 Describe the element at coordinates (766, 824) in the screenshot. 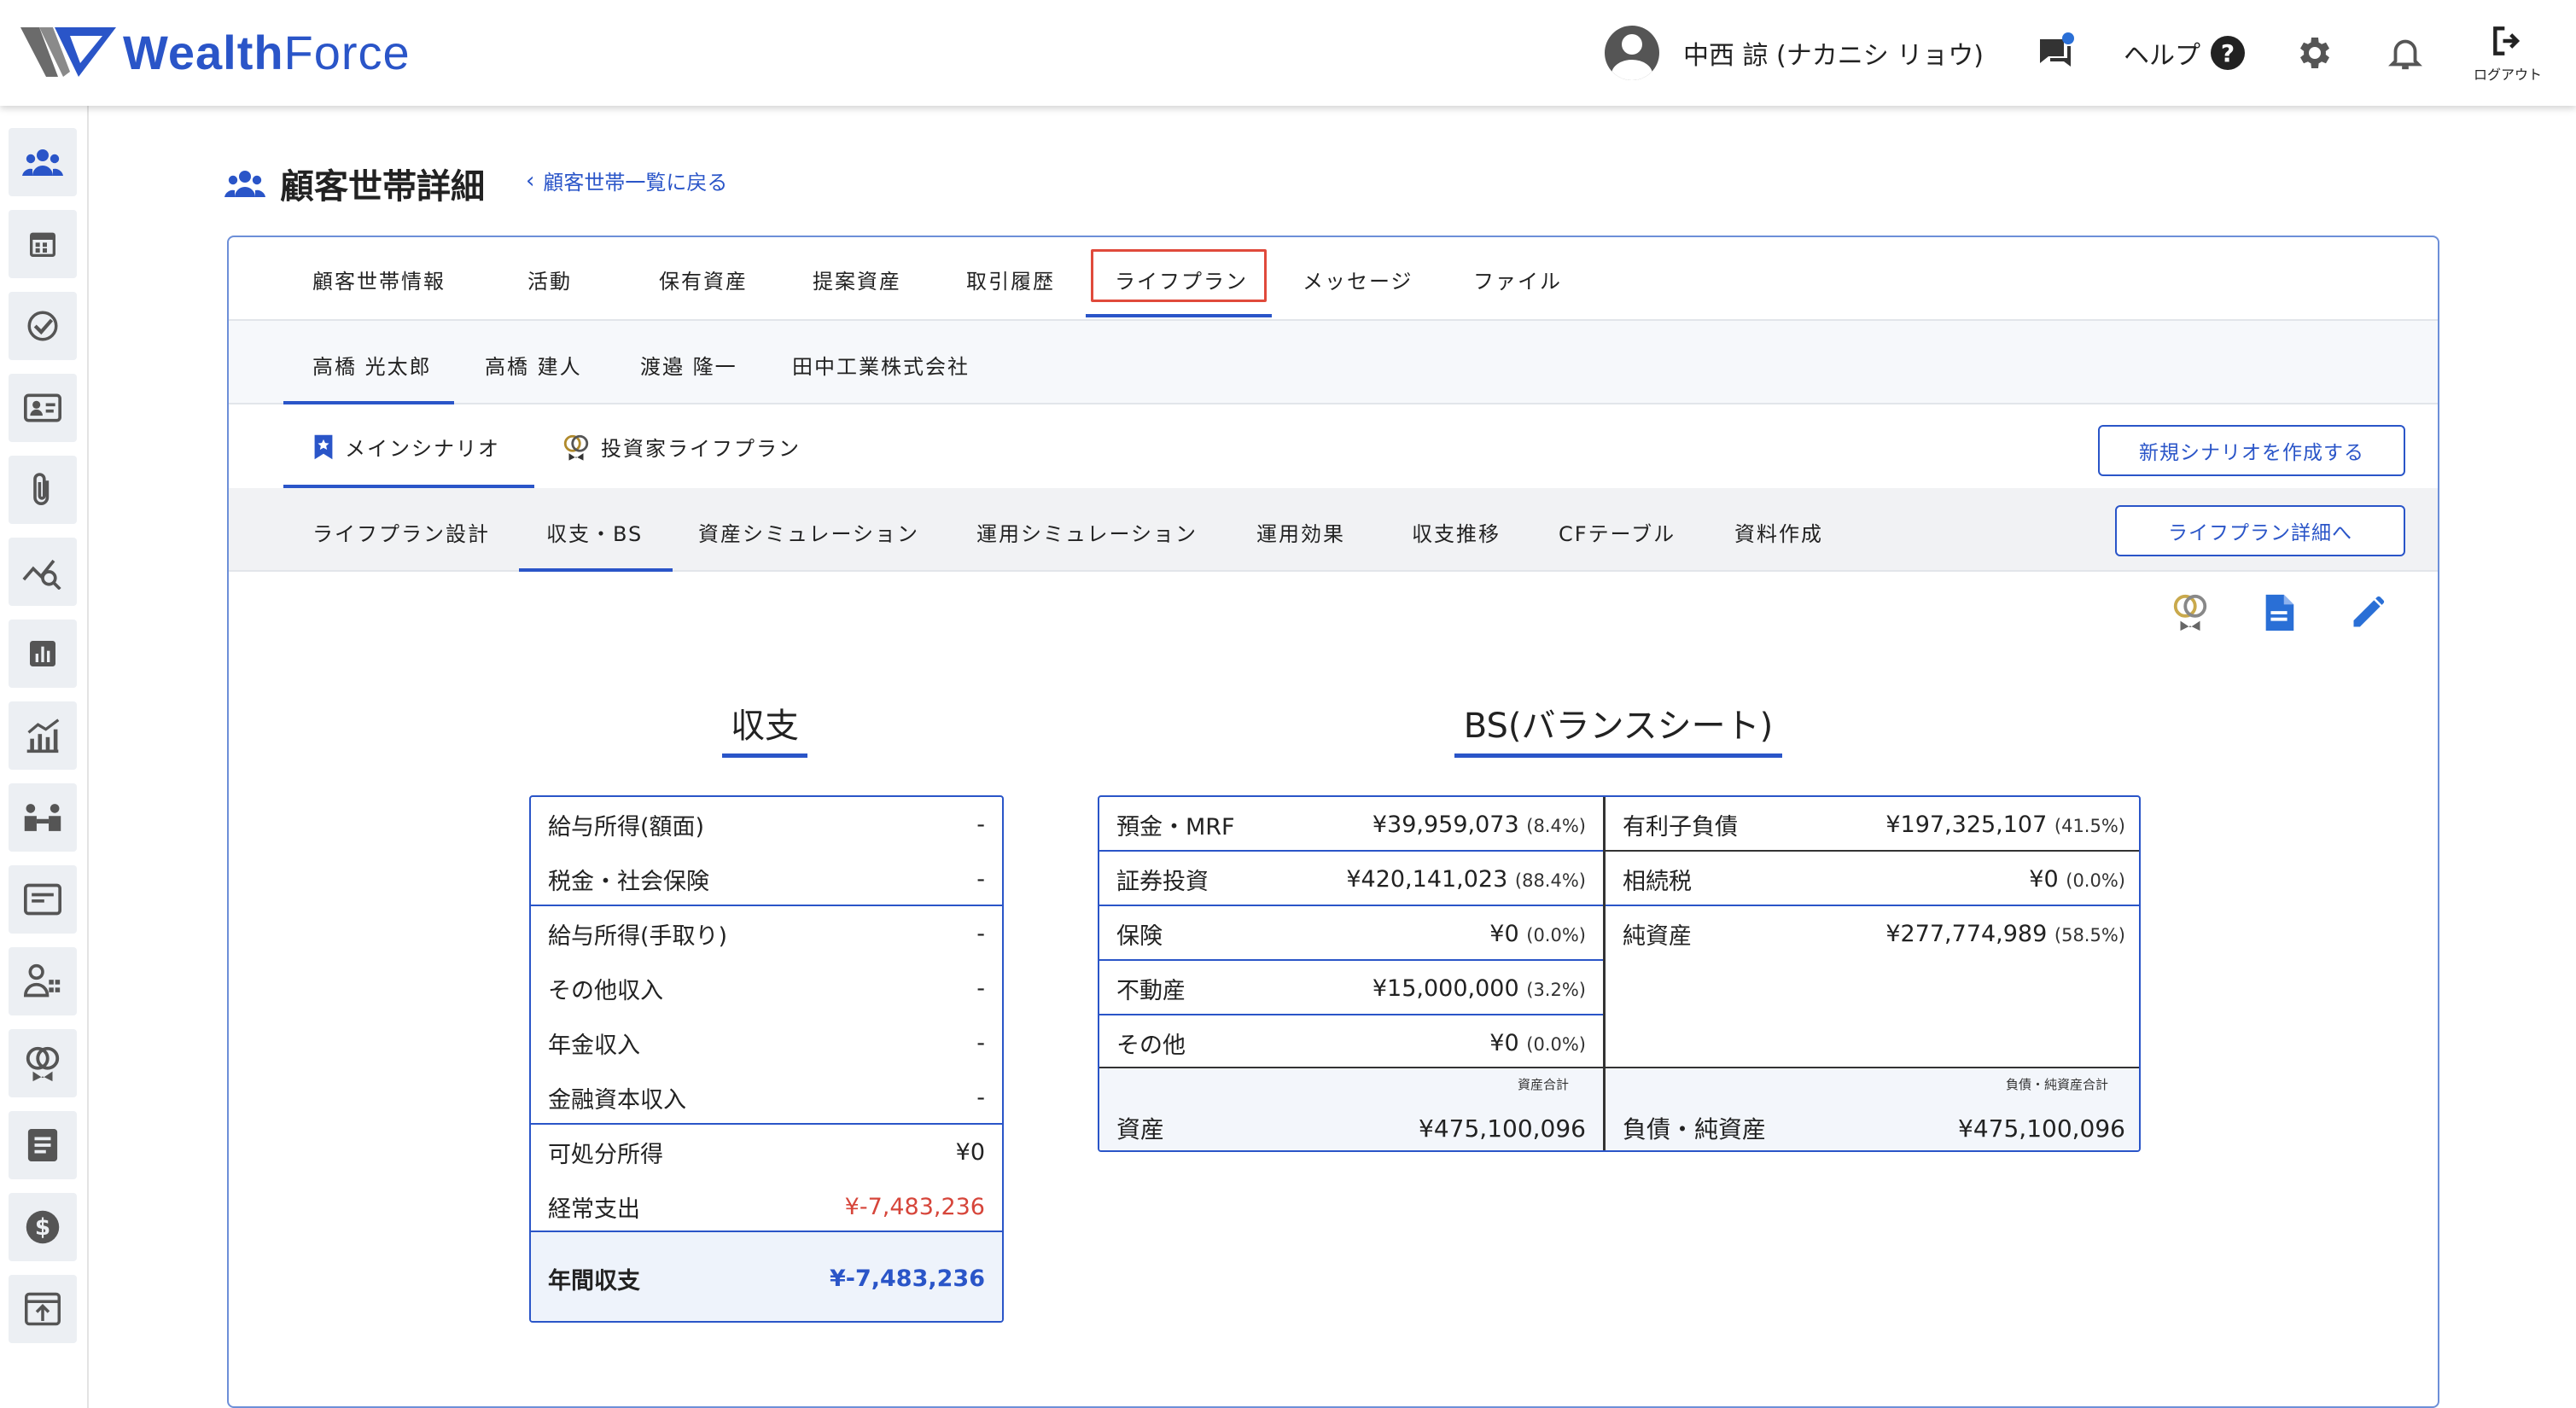

I see `income-row: 給与所得(額面) -` at that location.